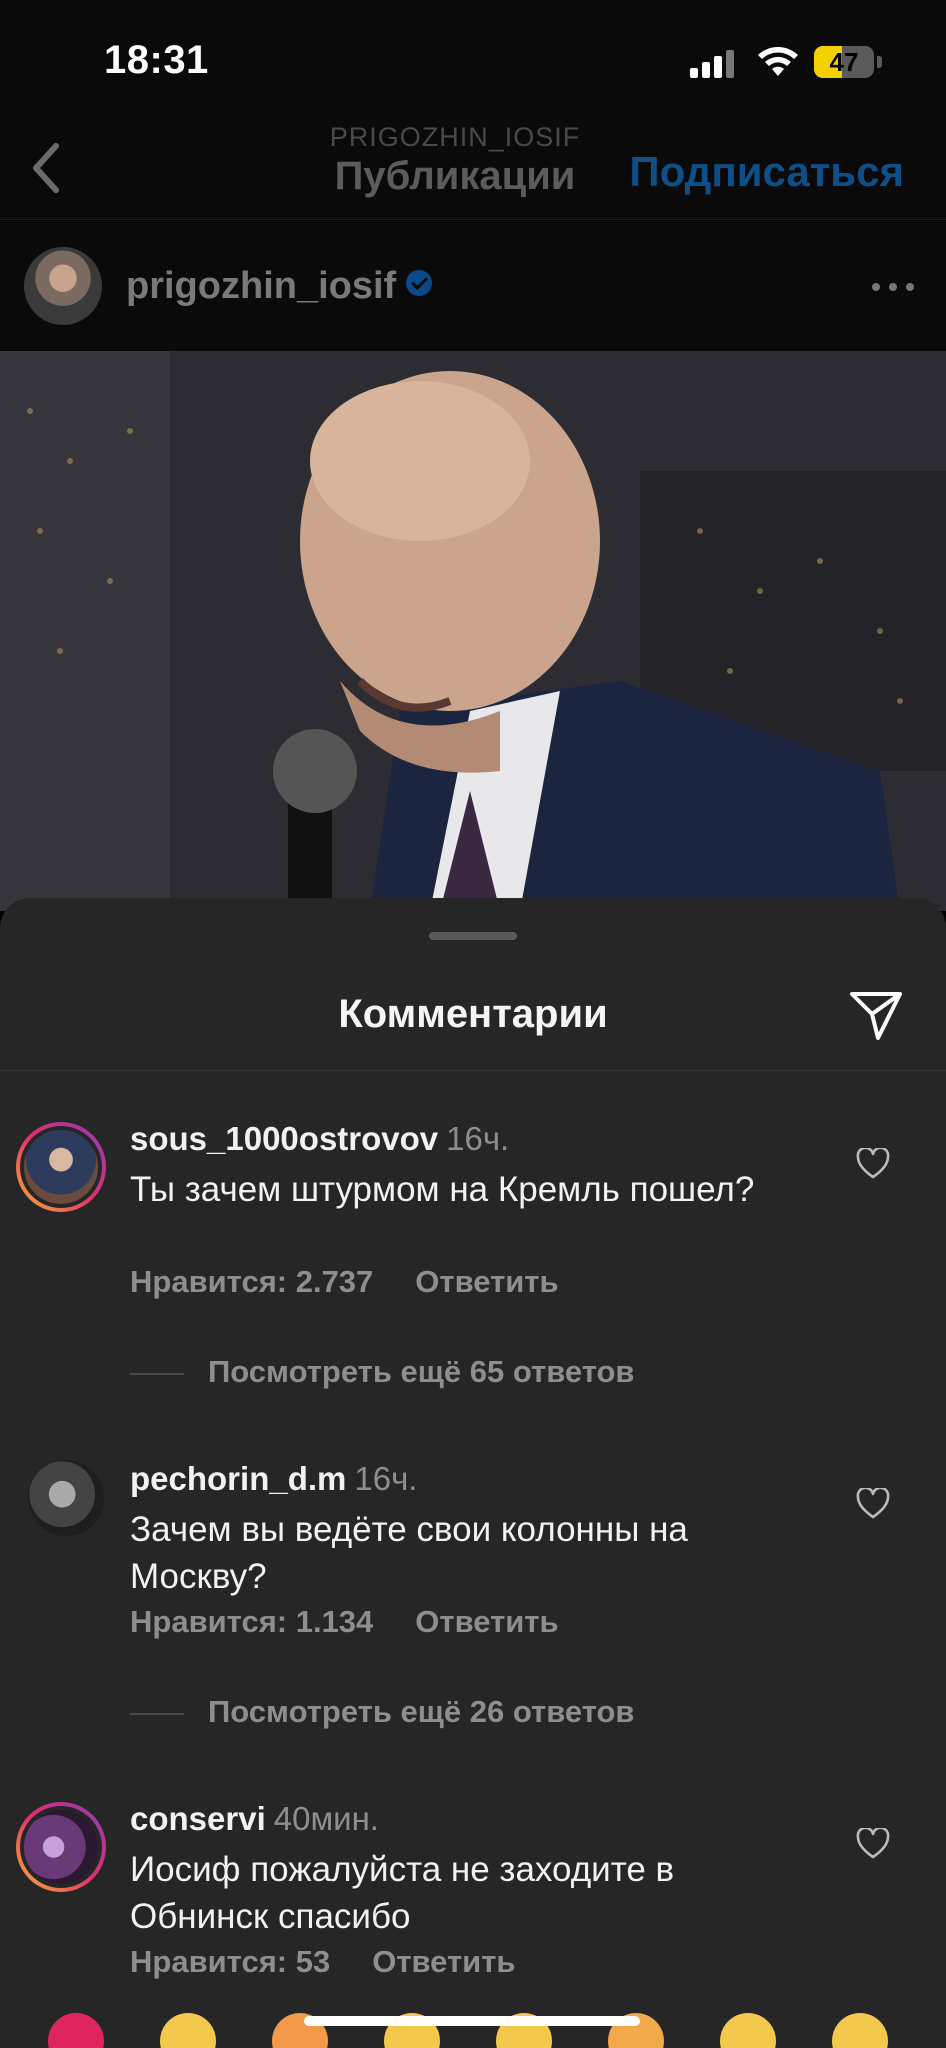  Describe the element at coordinates (473, 936) in the screenshot. I see `sheet-grabber` at that location.